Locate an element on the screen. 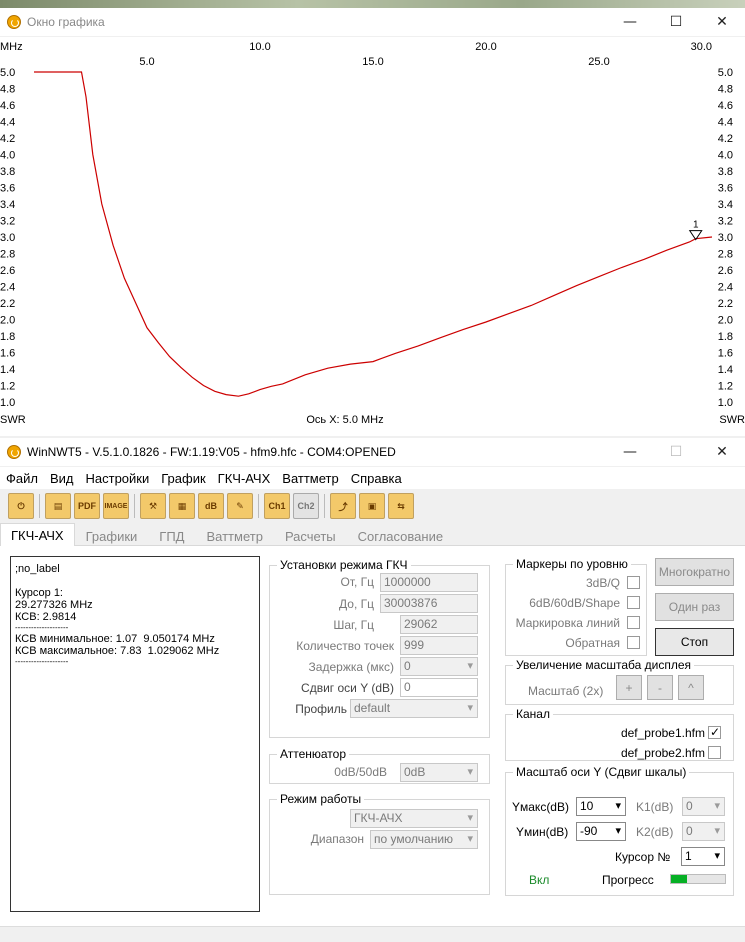 Image resolution: width=745 pixels, height=942 pixels. tools-icon: ⚒ is located at coordinates (153, 506).